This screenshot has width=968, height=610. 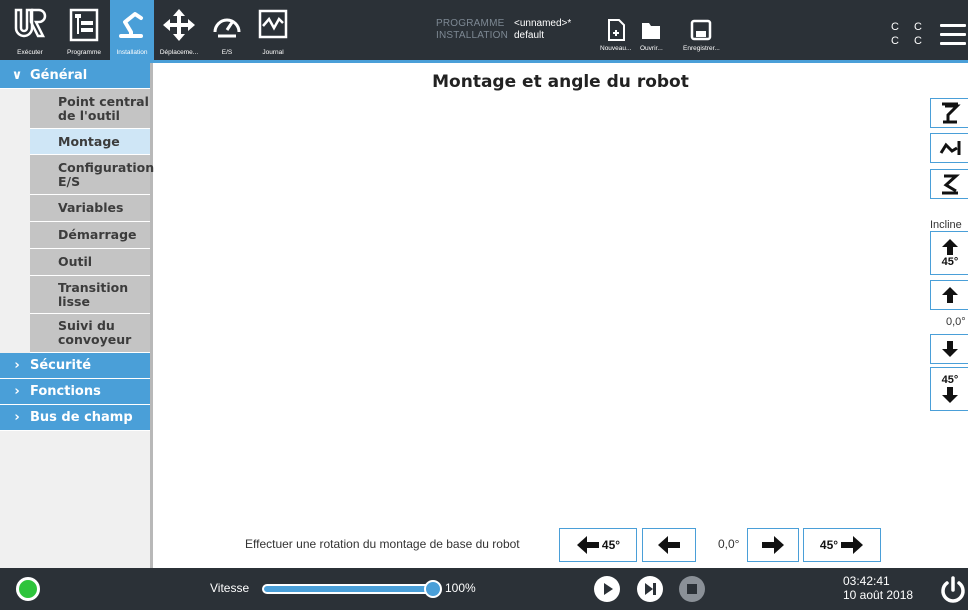 I want to click on sidebar-item-transition-lisse: Transition lisse, so click(x=90, y=295).